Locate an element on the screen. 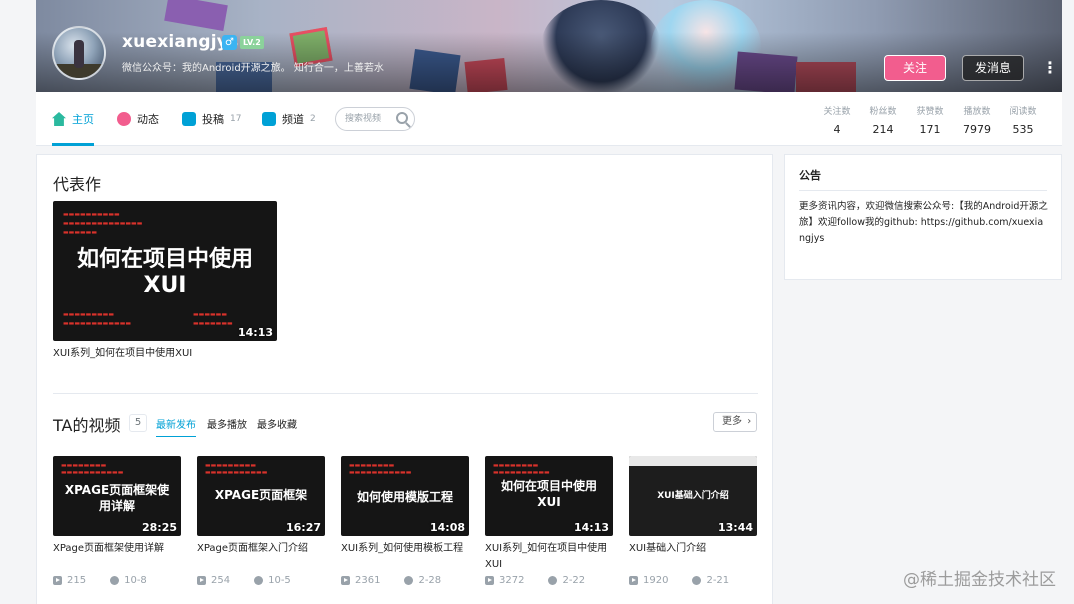 The width and height of the screenshot is (1074, 604). play-count: 3272 is located at coordinates (512, 580).